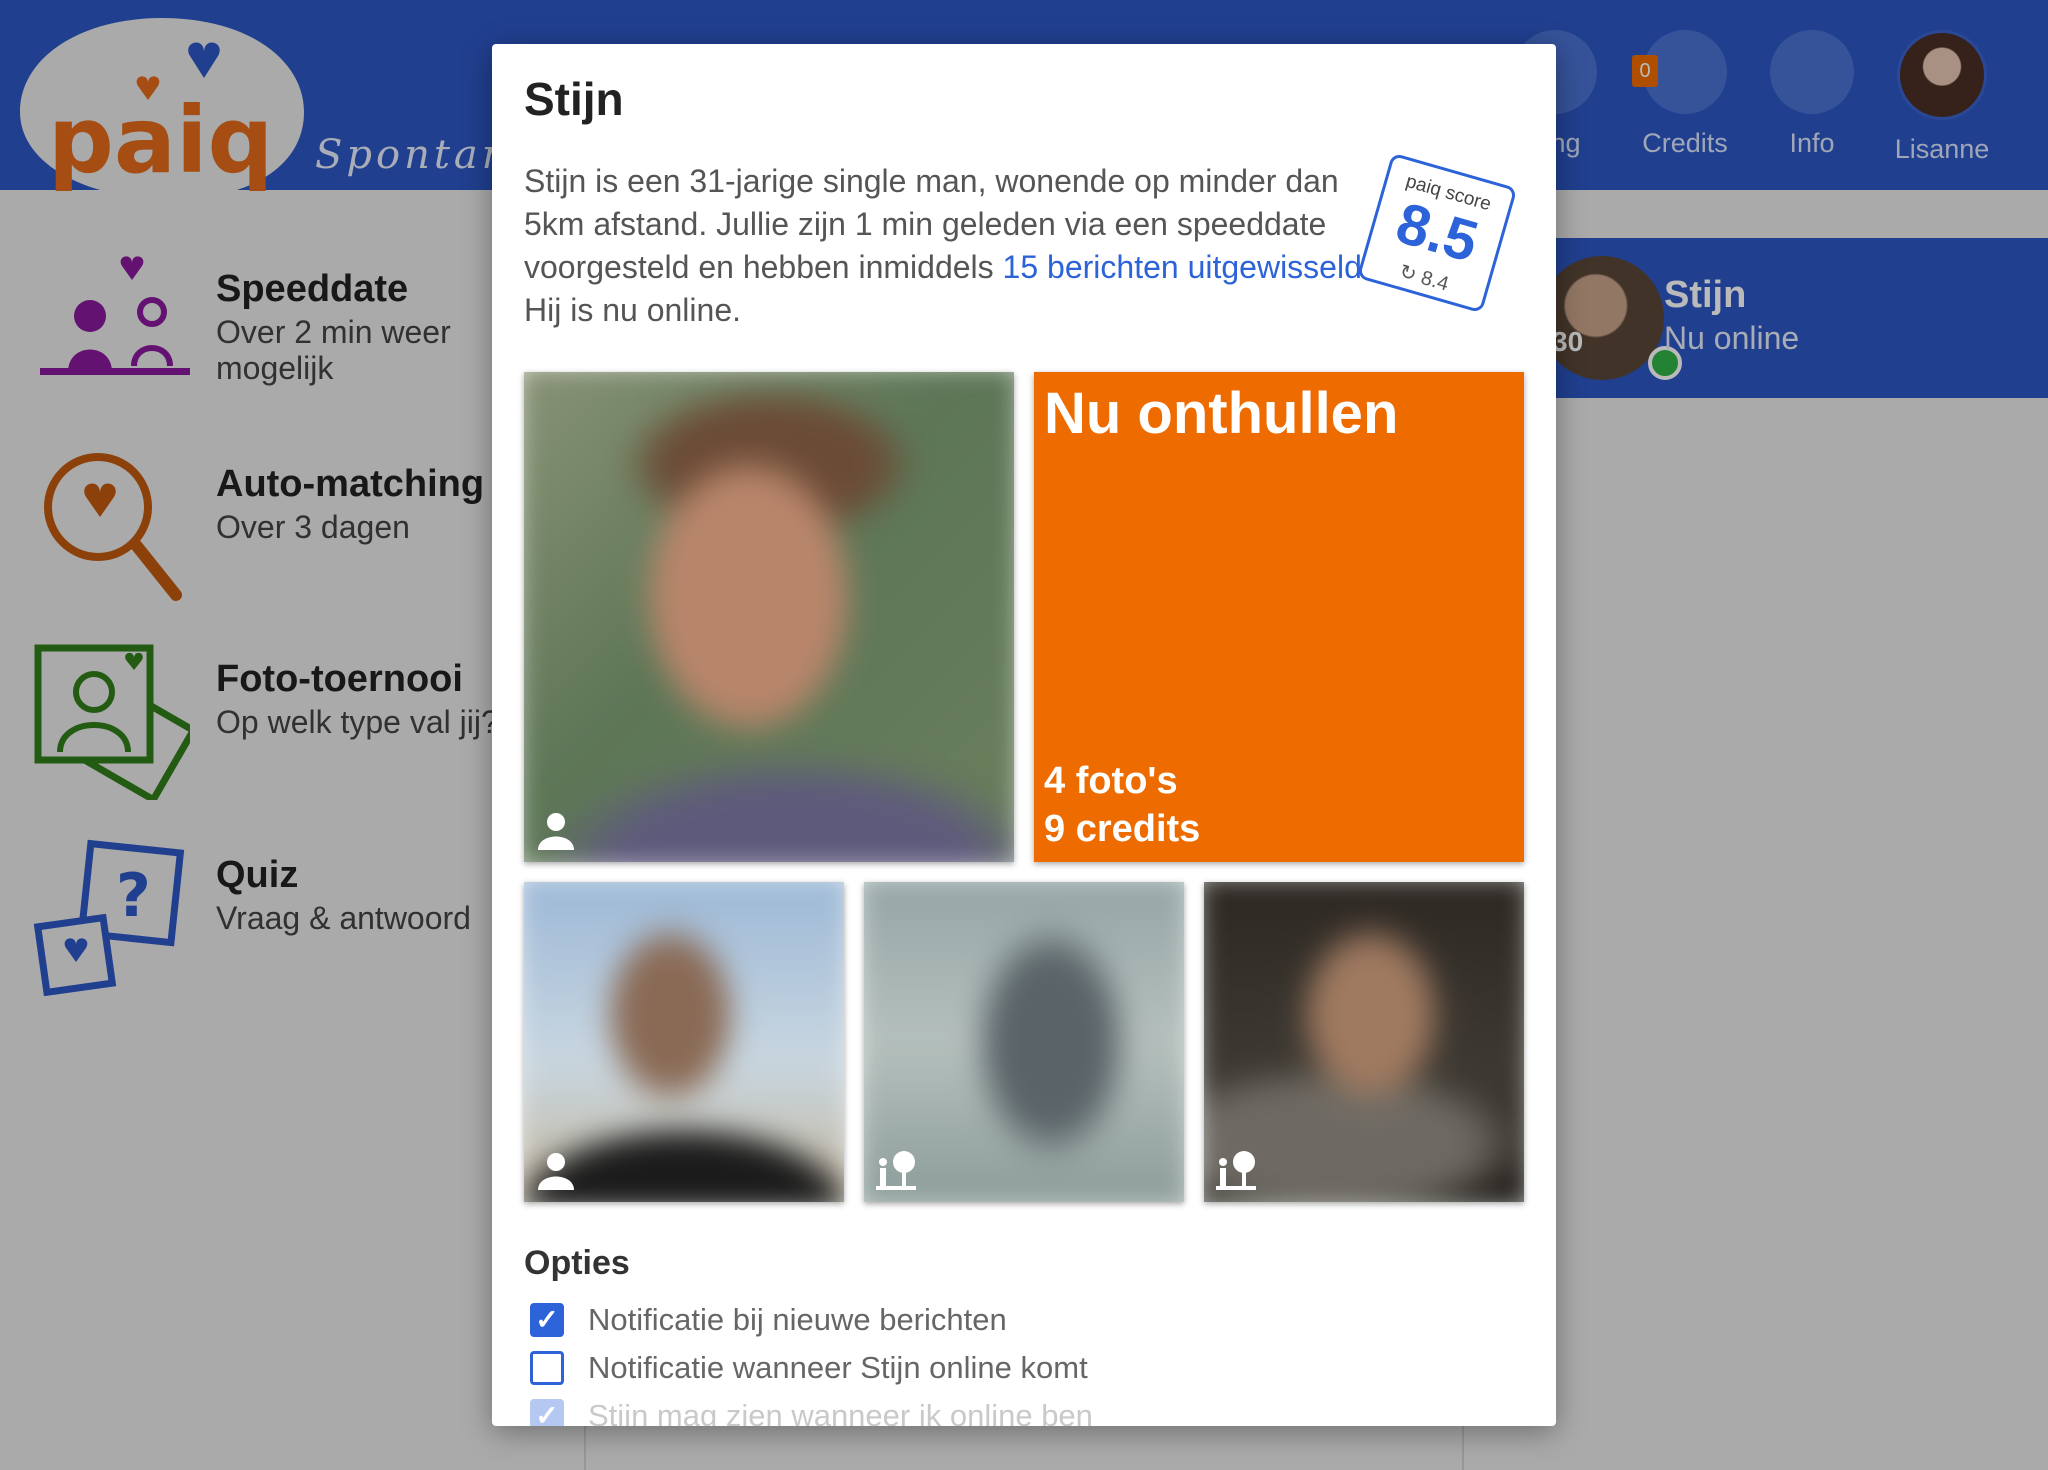 The image size is (2048, 1470). What do you see at coordinates (574, 99) in the screenshot?
I see `modal-title: Stijn` at bounding box center [574, 99].